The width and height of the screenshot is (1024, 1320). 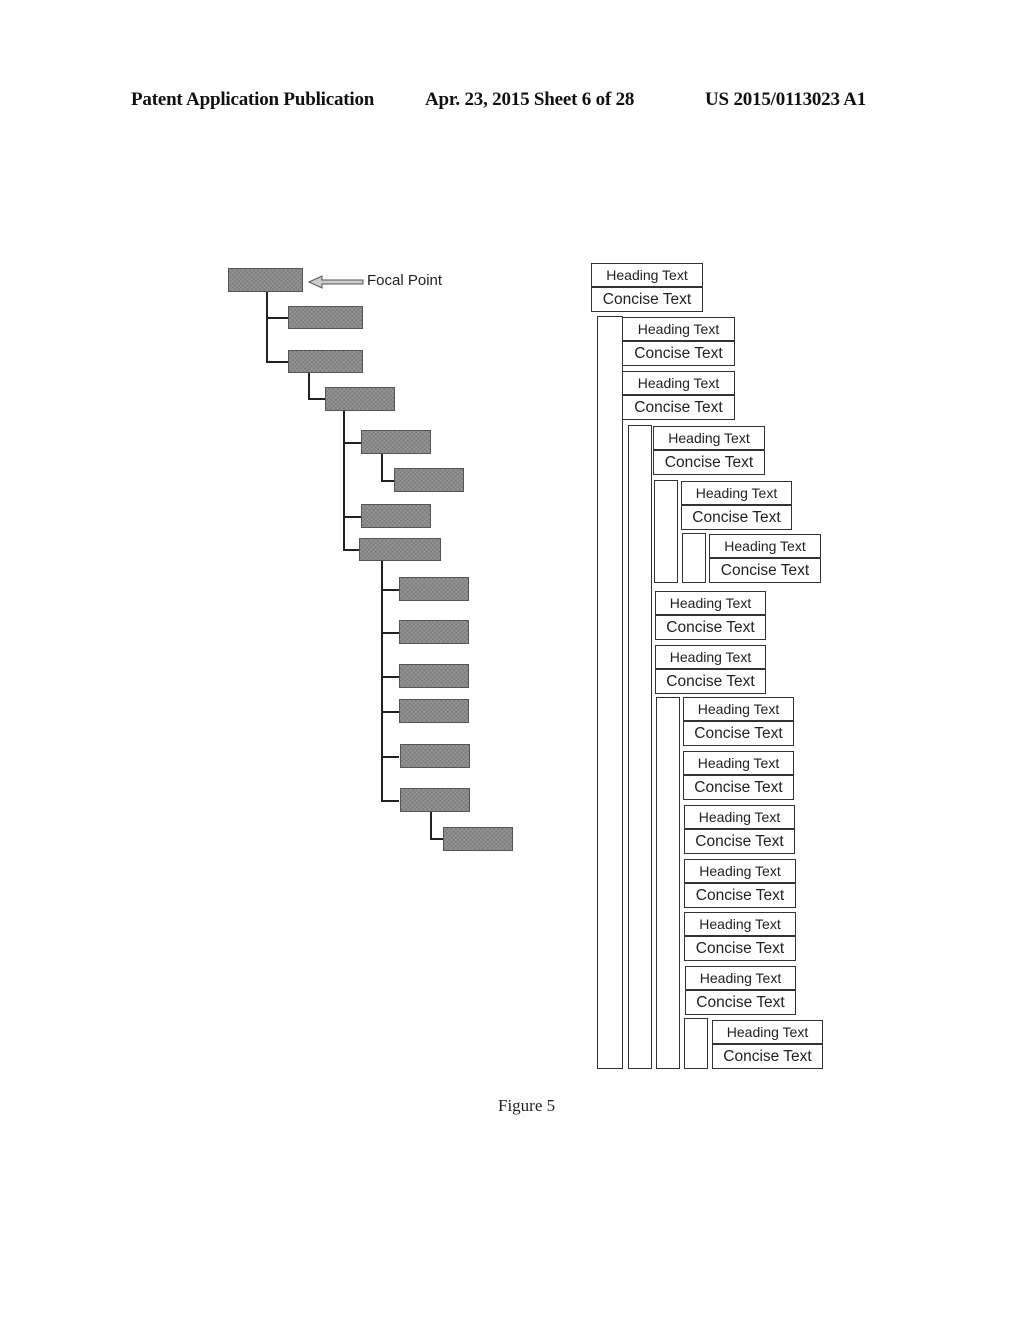 What do you see at coordinates (265, 280) in the screenshot?
I see `tree-node-focal` at bounding box center [265, 280].